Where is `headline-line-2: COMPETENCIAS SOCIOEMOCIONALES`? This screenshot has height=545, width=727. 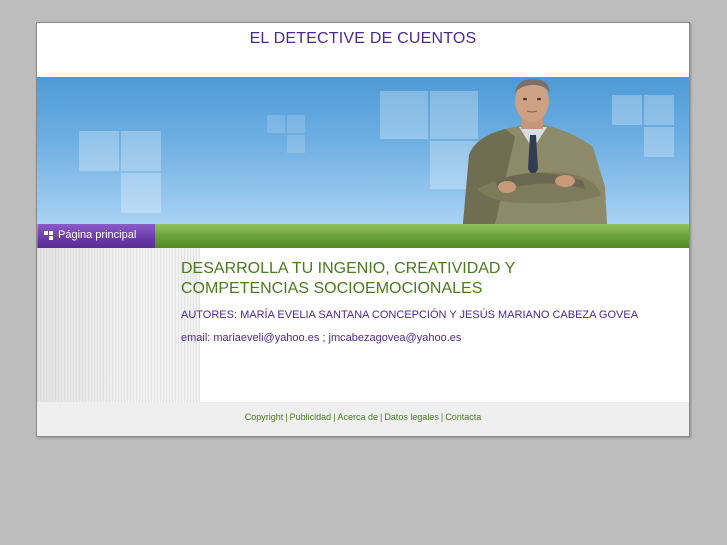
headline-line-2: COMPETENCIAS SOCIOEMOCIONALES is located at coordinates (332, 288).